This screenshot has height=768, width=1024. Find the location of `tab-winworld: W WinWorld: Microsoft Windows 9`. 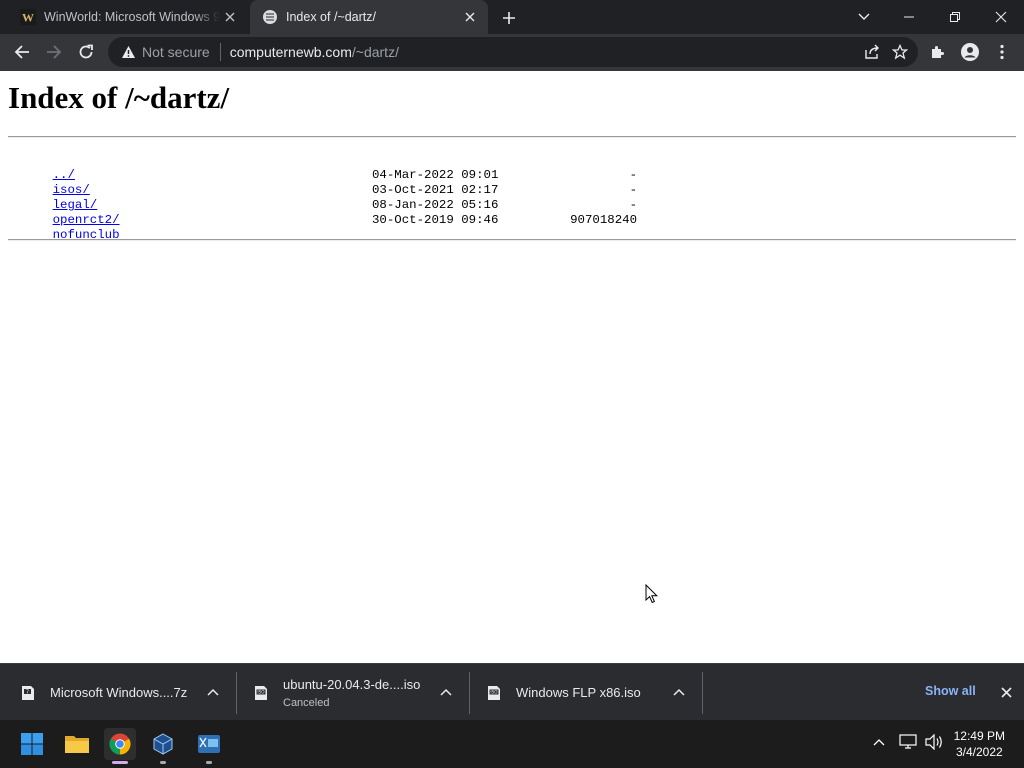

tab-winworld: W WinWorld: Microsoft Windows 9 is located at coordinates (128, 17).